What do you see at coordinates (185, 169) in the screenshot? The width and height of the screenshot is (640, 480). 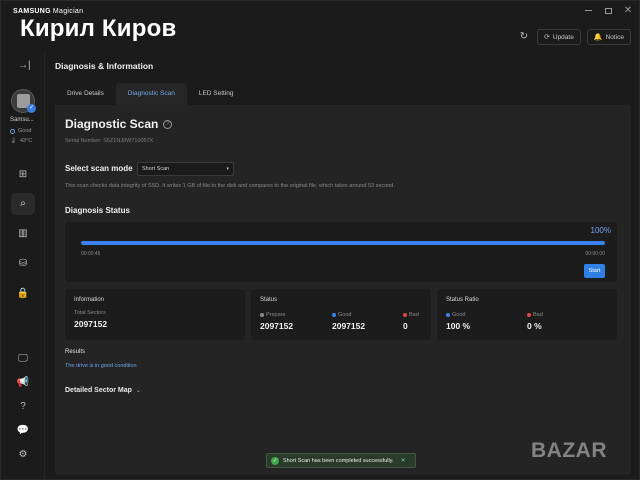 I see `scan-mode-select: Short Scan ▾` at bounding box center [185, 169].